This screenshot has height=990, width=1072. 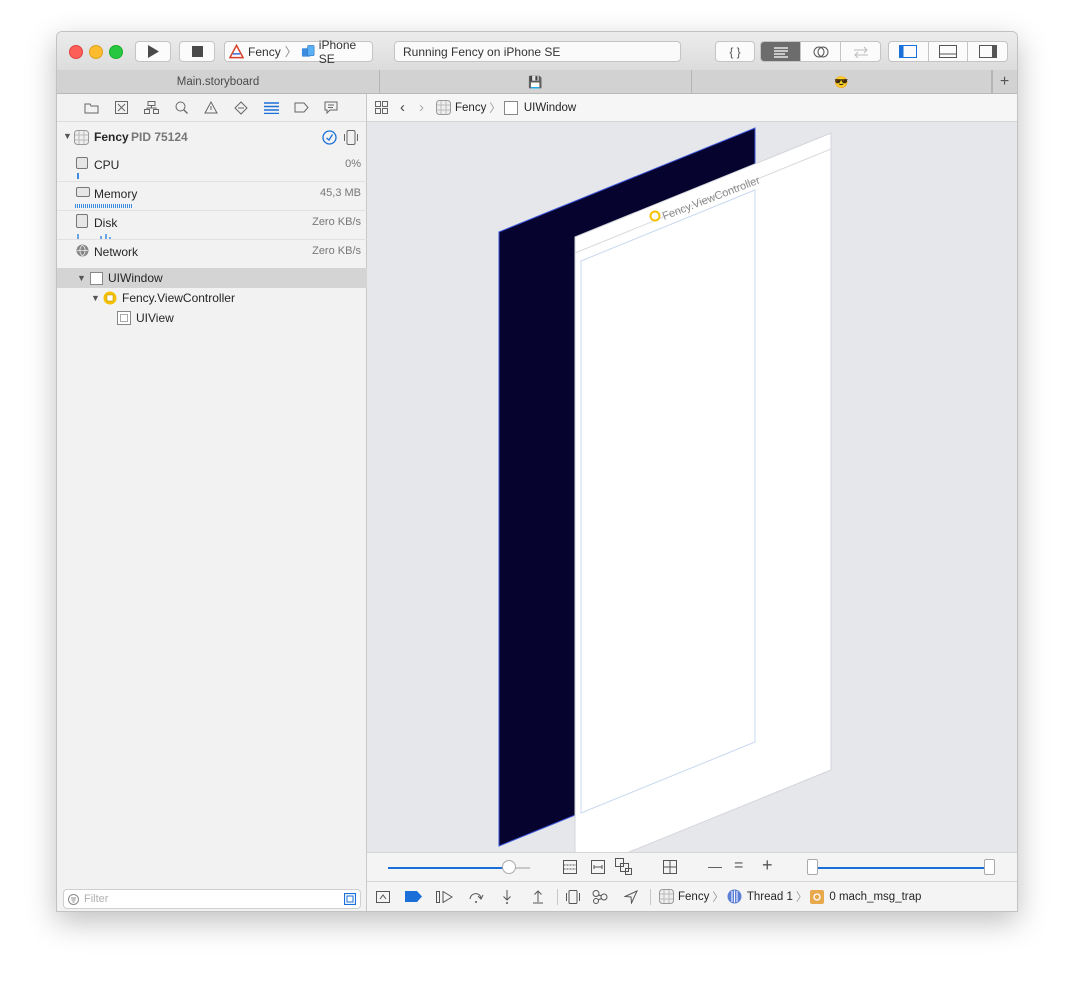 What do you see at coordinates (413, 896) in the screenshot?
I see `breakpoints-toggle-icon` at bounding box center [413, 896].